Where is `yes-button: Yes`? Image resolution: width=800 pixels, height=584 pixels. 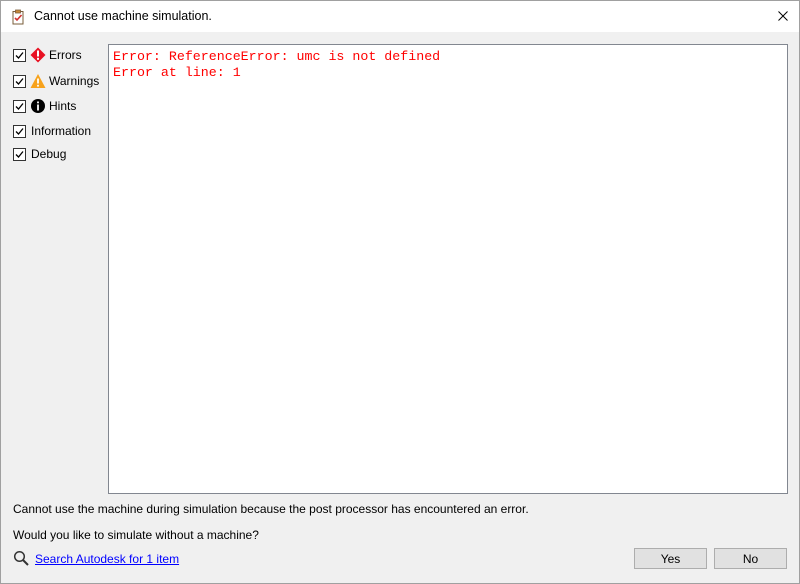
yes-button: Yes is located at coordinates (670, 558).